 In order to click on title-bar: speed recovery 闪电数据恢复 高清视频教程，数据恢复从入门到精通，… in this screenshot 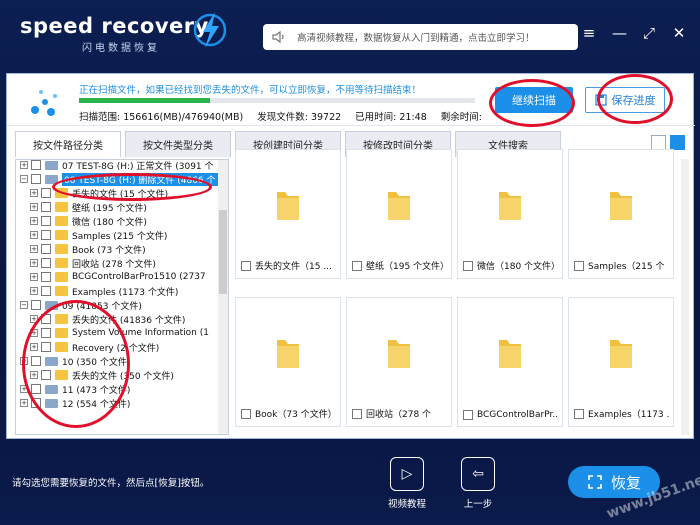, I will do `click(350, 34)`.